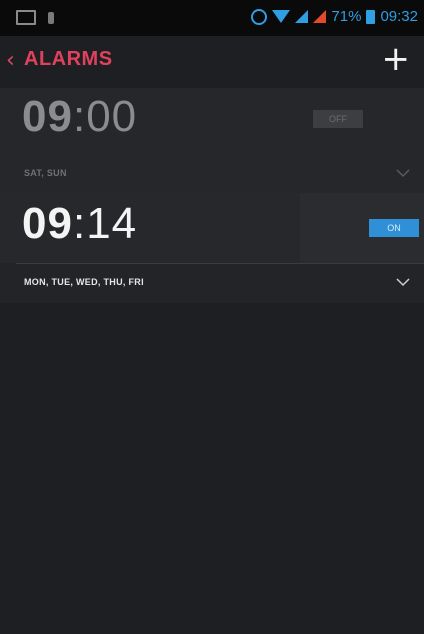 This screenshot has width=424, height=634. I want to click on alarm-time: 09:00, so click(79, 117).